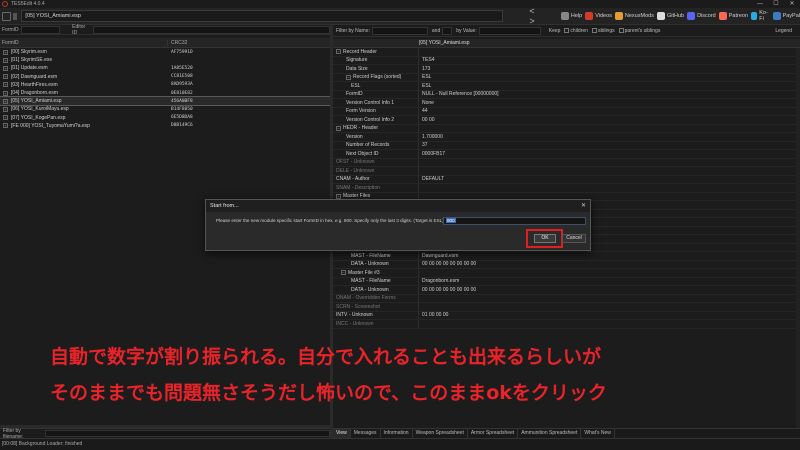 This screenshot has height=450, width=800. Describe the element at coordinates (566, 111) in the screenshot. I see `record-row: Form Version 44` at that location.